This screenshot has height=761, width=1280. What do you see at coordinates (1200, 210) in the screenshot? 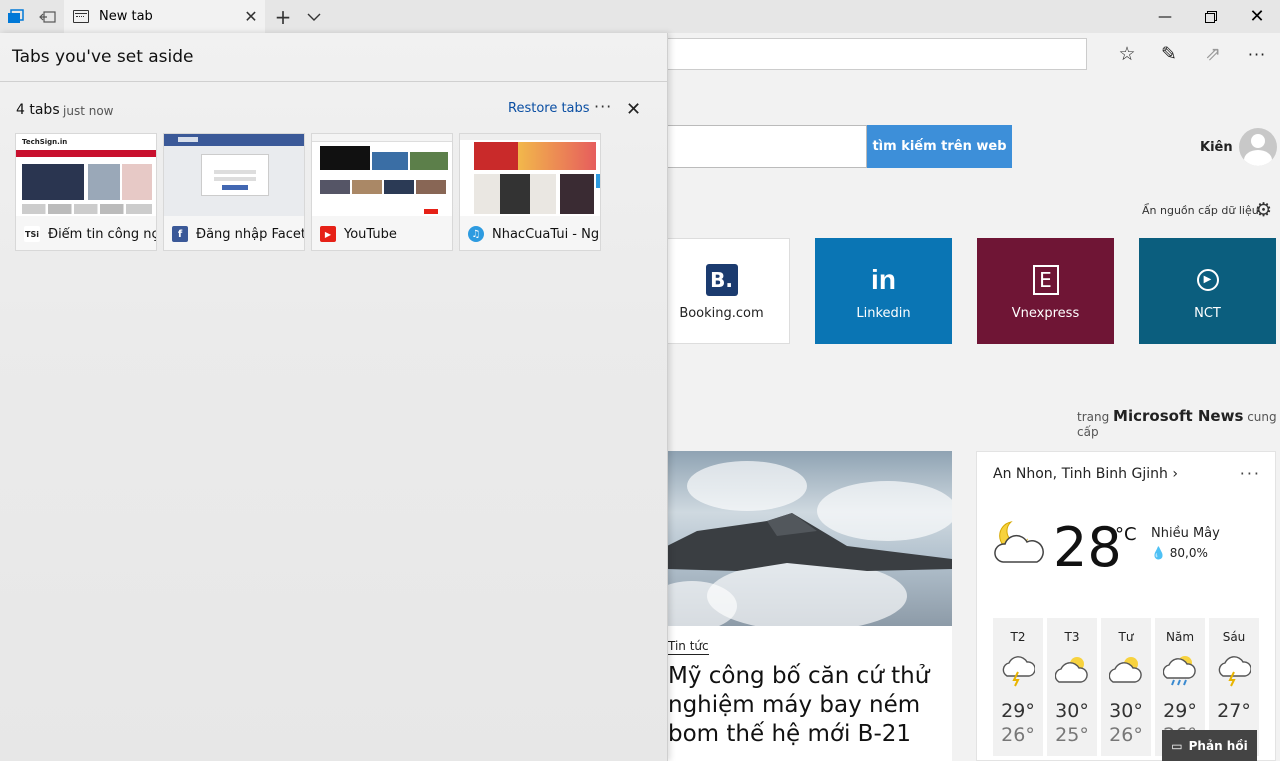
I see `hide-feed-link: Ẩn nguồn cấp dữ liệu` at bounding box center [1200, 210].